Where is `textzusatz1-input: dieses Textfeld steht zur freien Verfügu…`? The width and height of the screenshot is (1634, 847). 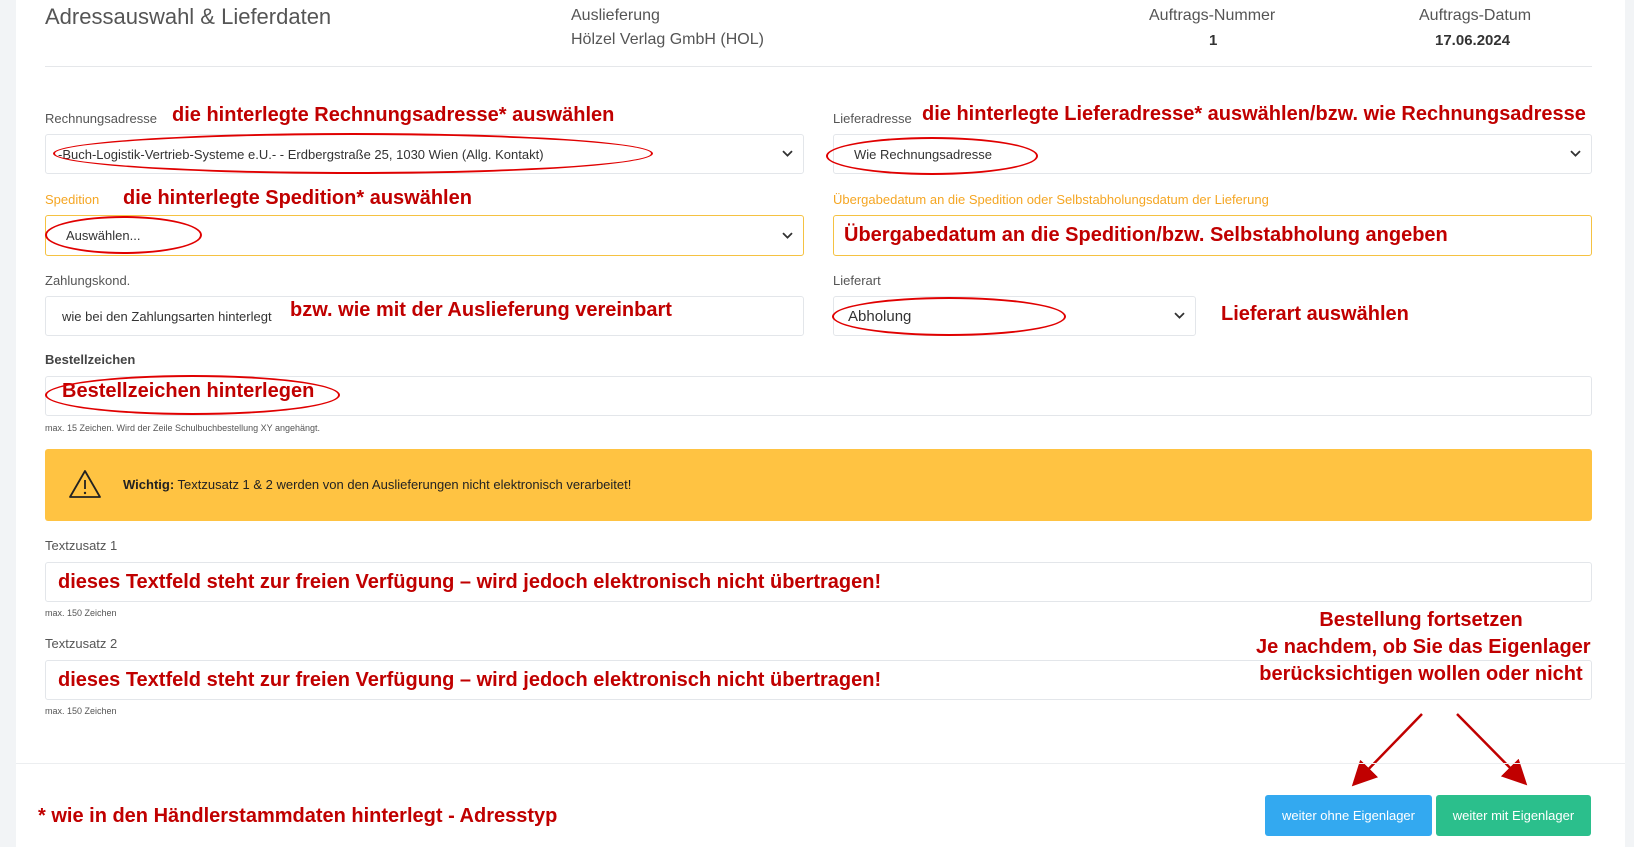 textzusatz1-input: dieses Textfeld steht zur freien Verfügu… is located at coordinates (818, 582).